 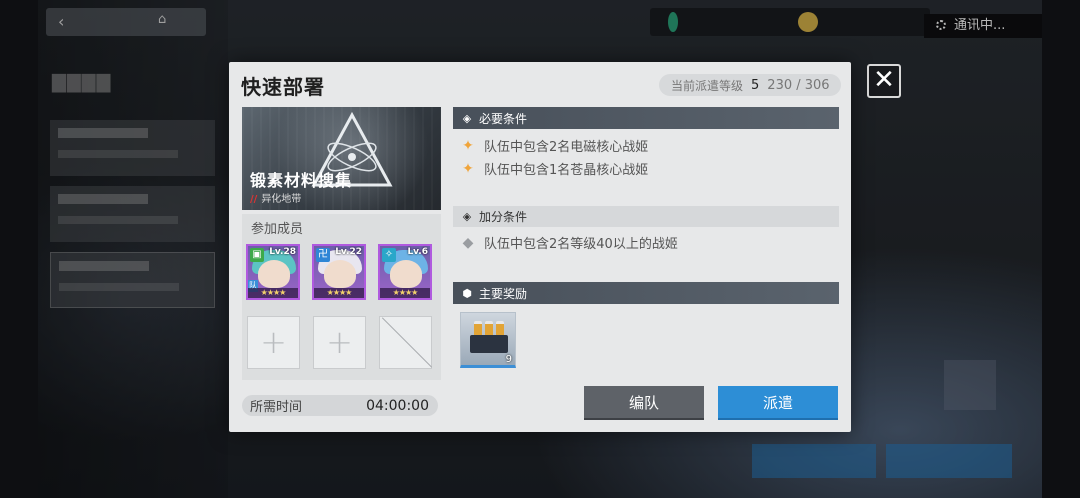 What do you see at coordinates (389, 255) in the screenshot?
I see `element-icon: ✧` at bounding box center [389, 255].